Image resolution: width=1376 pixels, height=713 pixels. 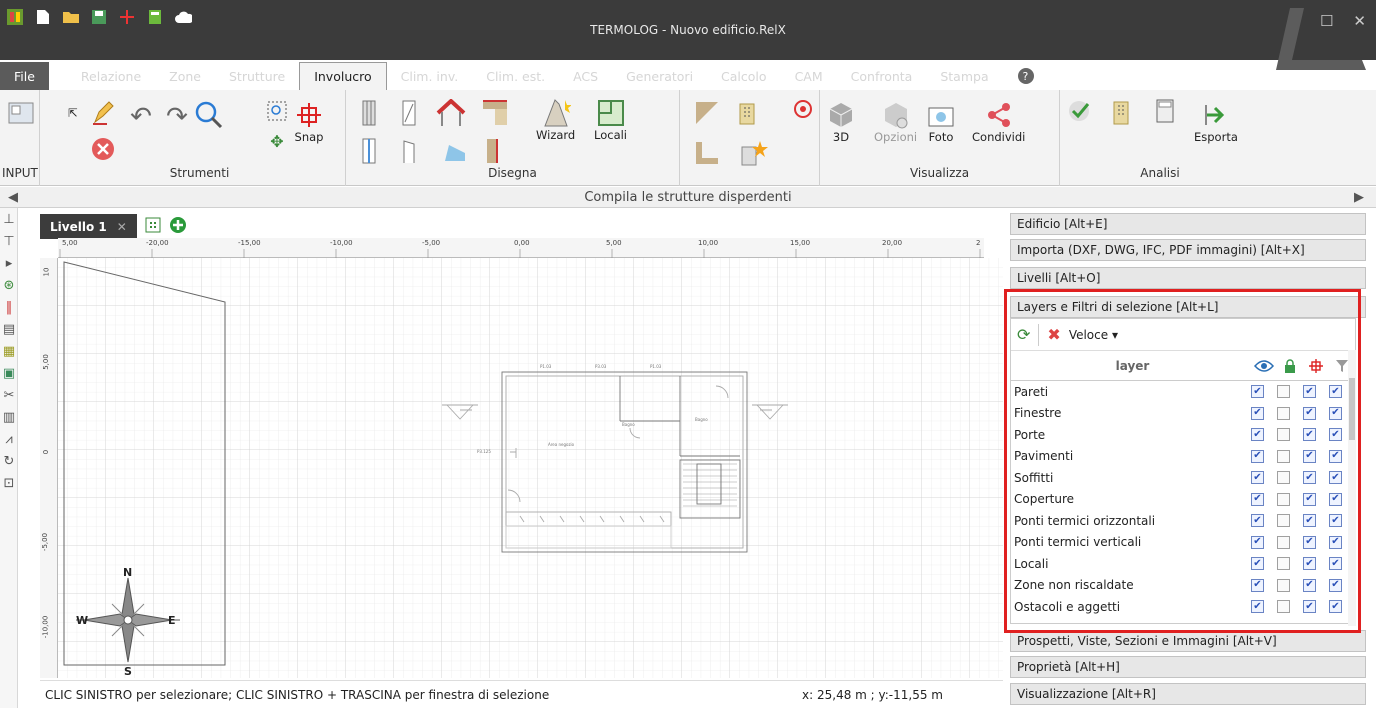 What do you see at coordinates (1352, 488) in the screenshot?
I see `layers-scrollbar` at bounding box center [1352, 488].